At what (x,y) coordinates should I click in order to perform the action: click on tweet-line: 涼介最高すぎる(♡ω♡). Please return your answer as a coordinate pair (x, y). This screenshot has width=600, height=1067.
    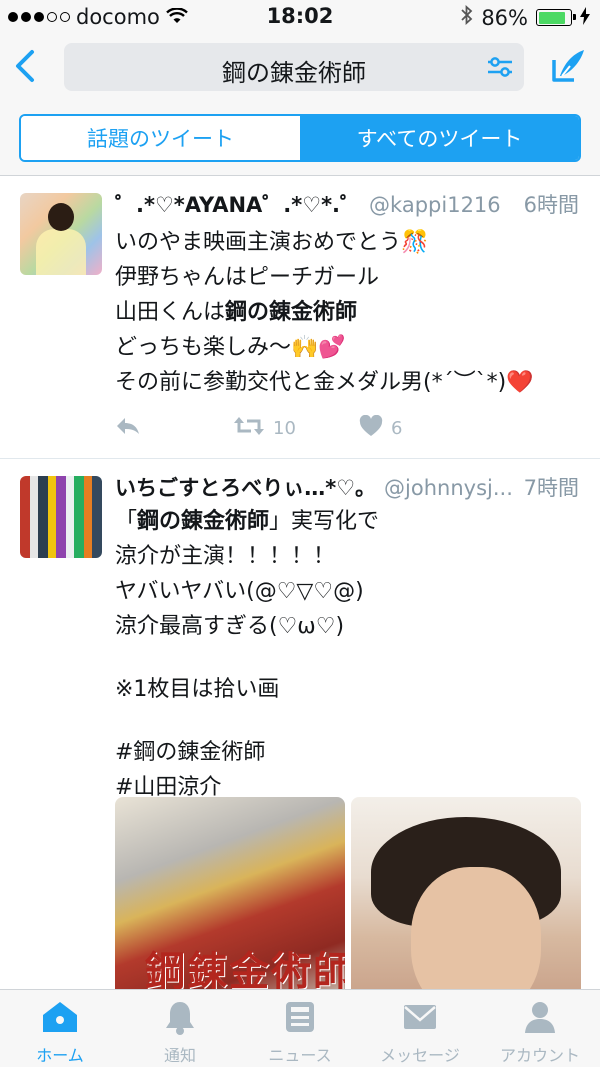
    Looking at the image, I should click on (230, 626).